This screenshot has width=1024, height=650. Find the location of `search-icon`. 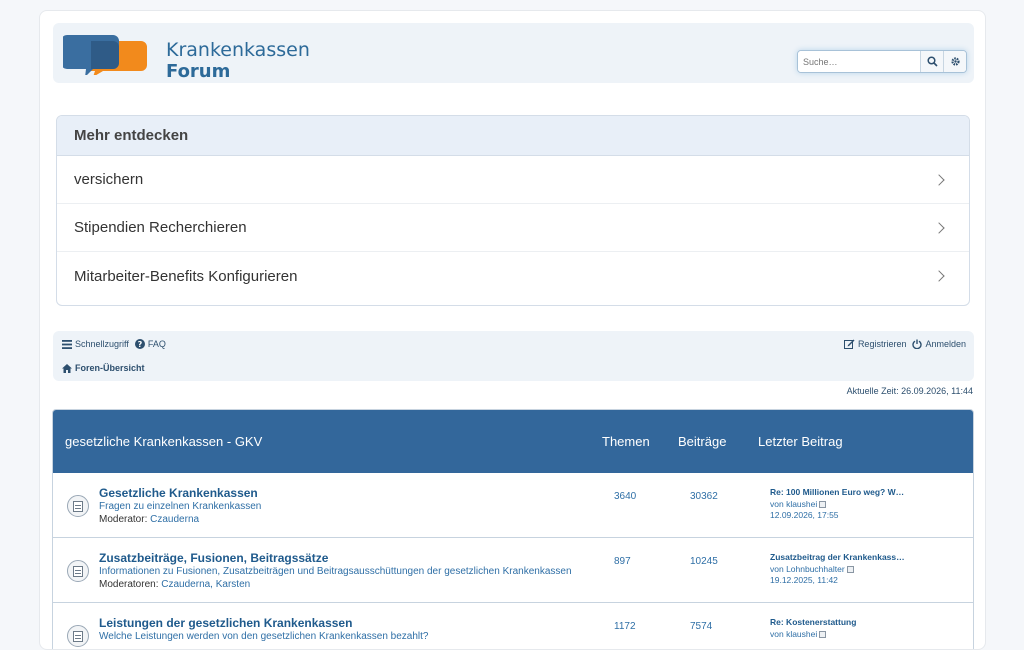

search-icon is located at coordinates (932, 61).